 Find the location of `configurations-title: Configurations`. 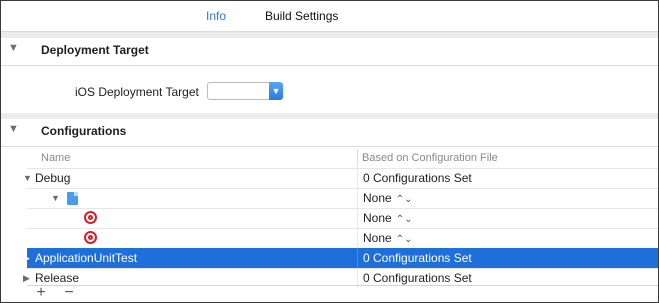

configurations-title: Configurations is located at coordinates (84, 131).